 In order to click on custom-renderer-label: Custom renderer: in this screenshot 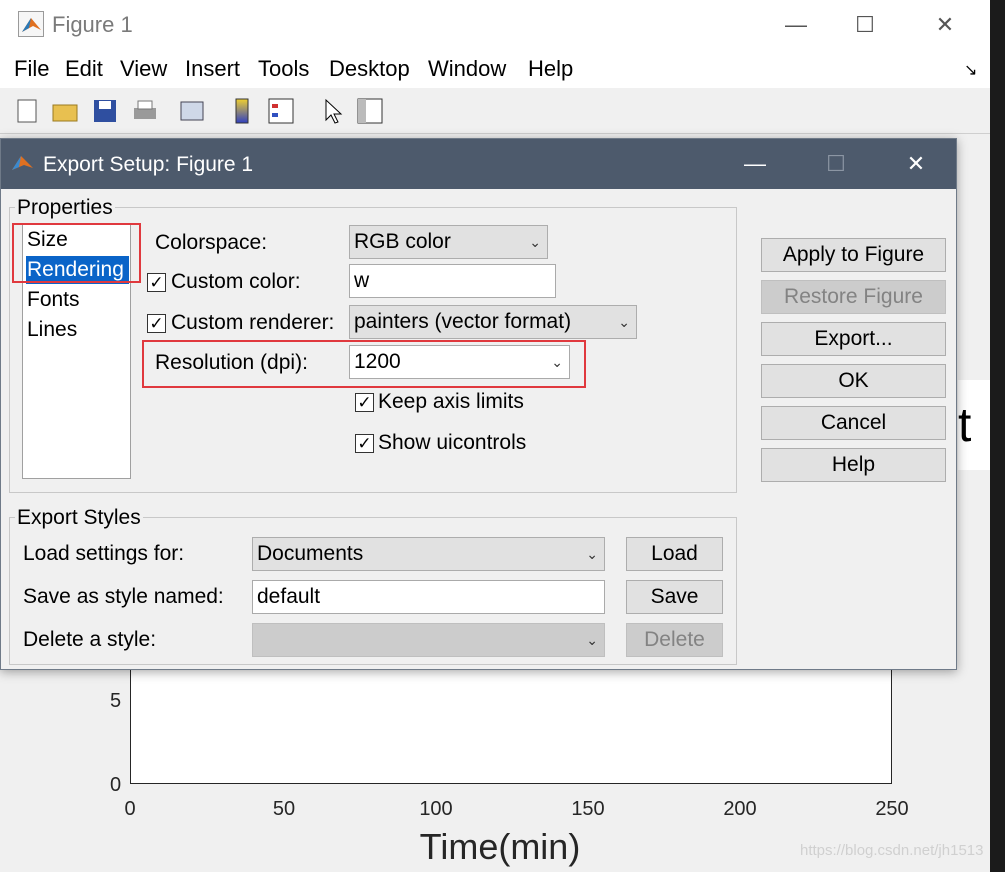, I will do `click(253, 322)`.